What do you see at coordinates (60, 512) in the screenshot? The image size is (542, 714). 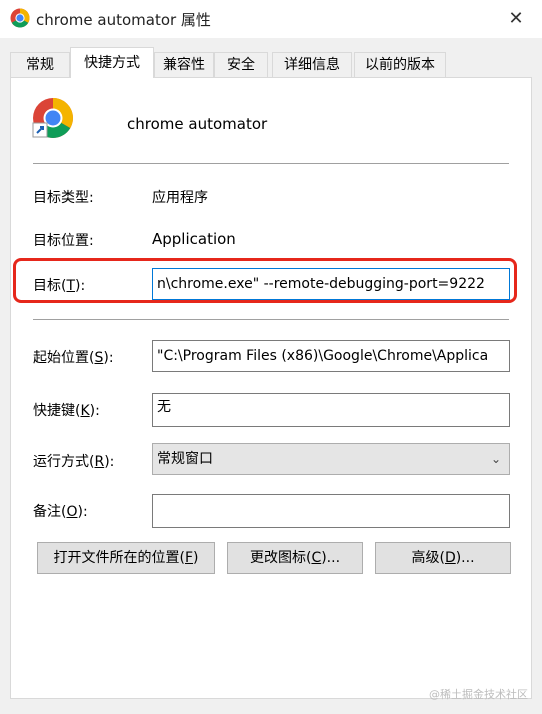 I see `comment-label: 备注(O):` at bounding box center [60, 512].